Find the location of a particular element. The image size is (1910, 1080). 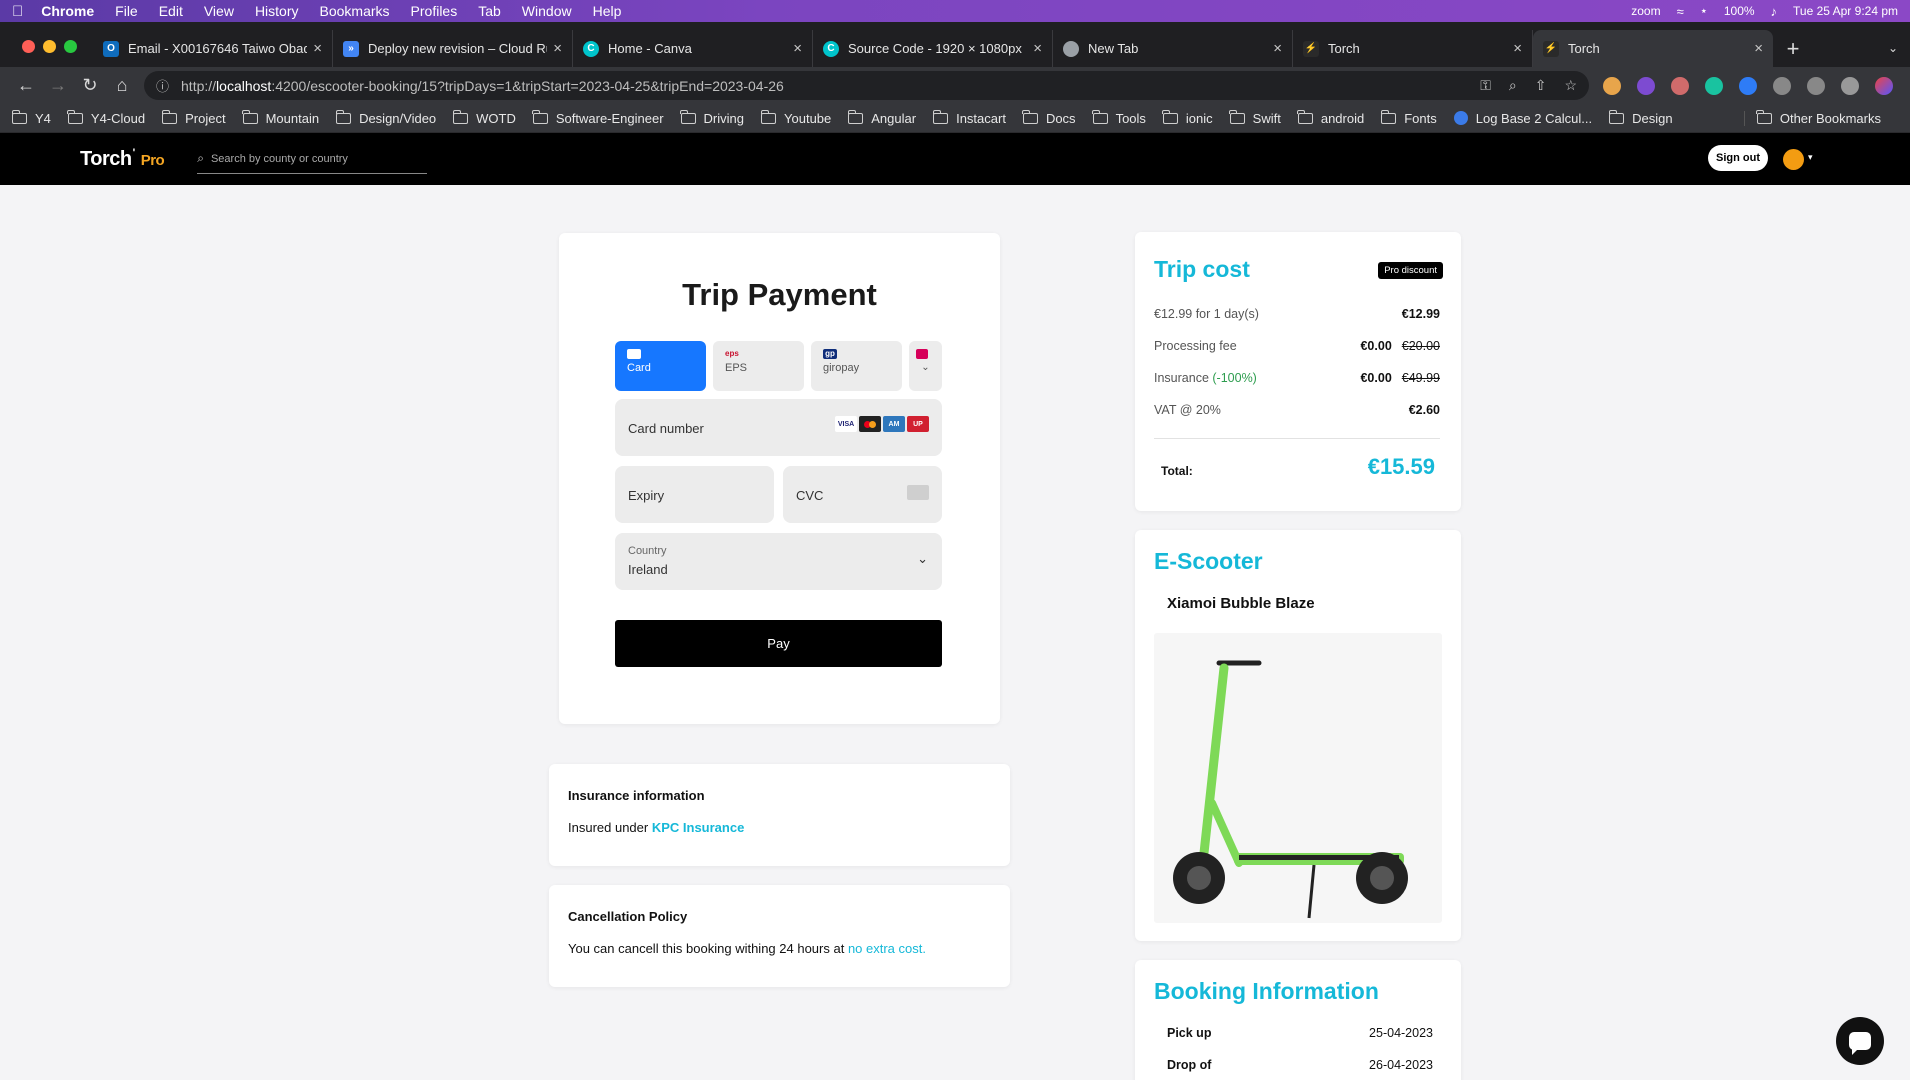

zoom-window-icon is located at coordinates (70, 46).